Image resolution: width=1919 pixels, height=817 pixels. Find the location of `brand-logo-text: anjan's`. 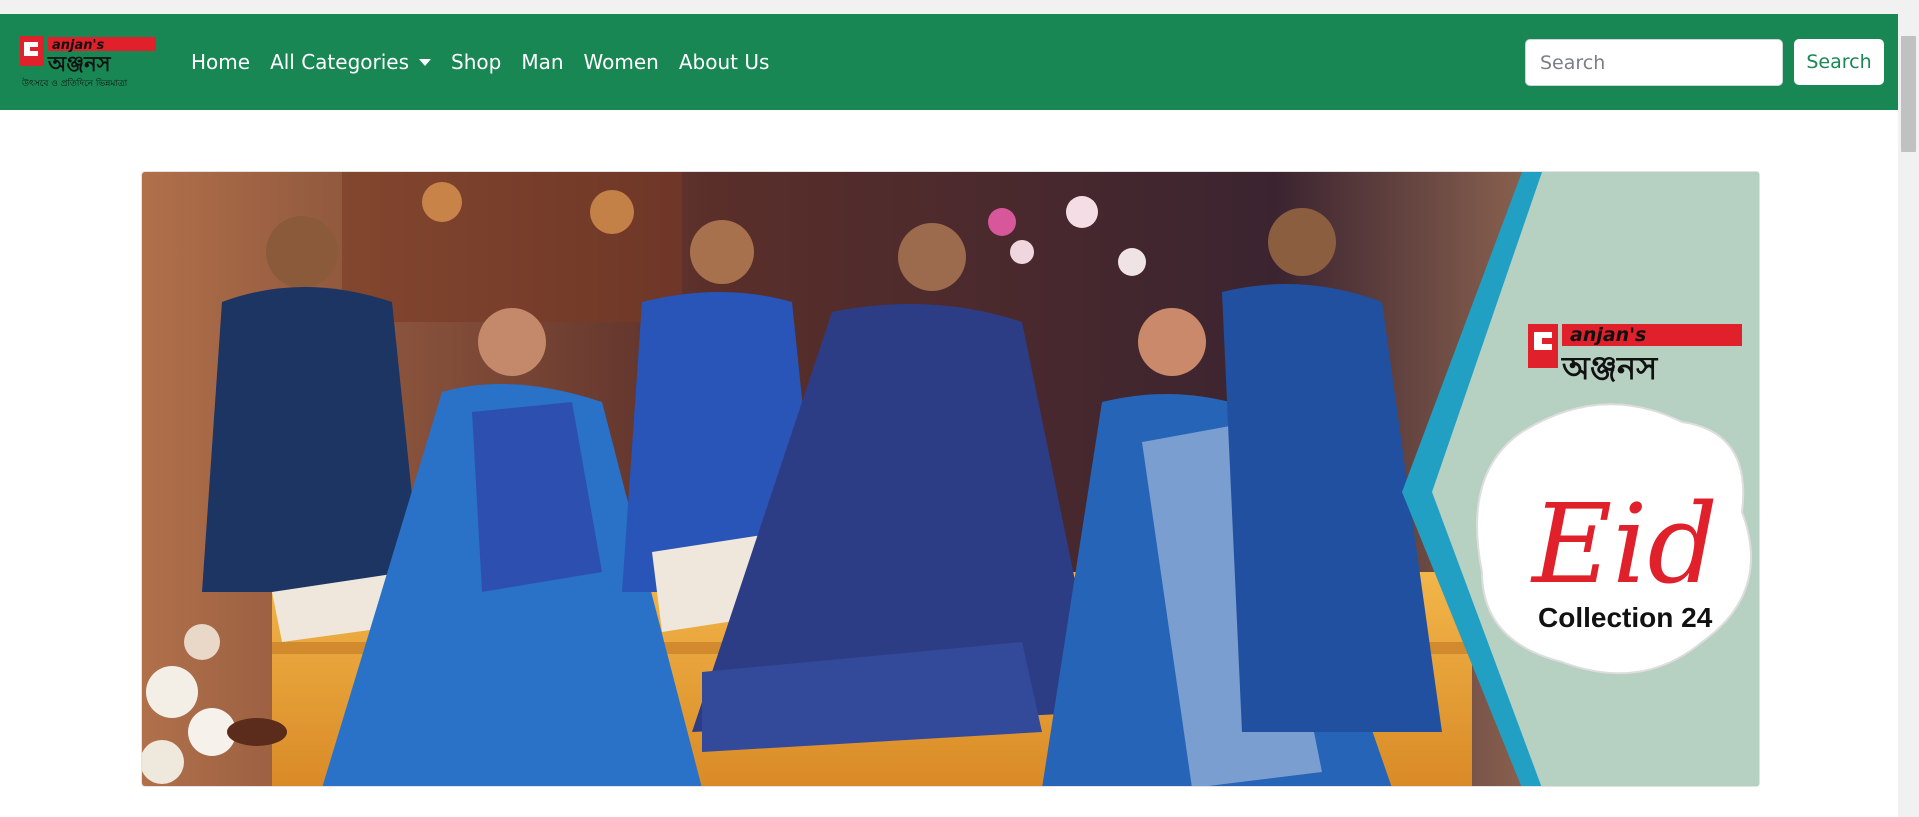

brand-logo-text: anjan's is located at coordinates (78, 45).